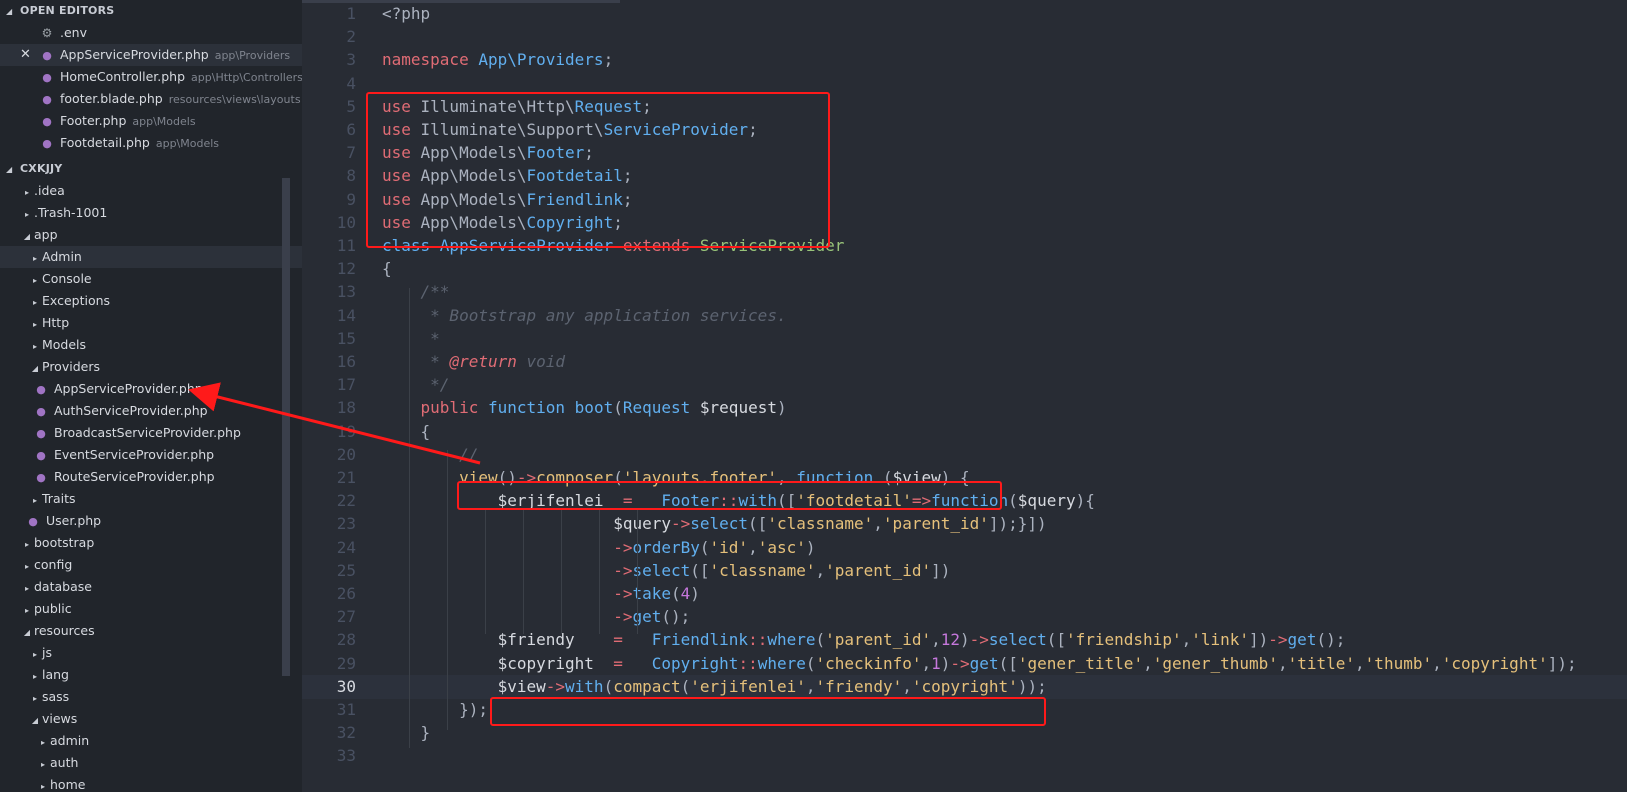 This screenshot has width=1627, height=792. What do you see at coordinates (151, 389) in the screenshot?
I see `tree-file: ● AppServiceProvider.php` at bounding box center [151, 389].